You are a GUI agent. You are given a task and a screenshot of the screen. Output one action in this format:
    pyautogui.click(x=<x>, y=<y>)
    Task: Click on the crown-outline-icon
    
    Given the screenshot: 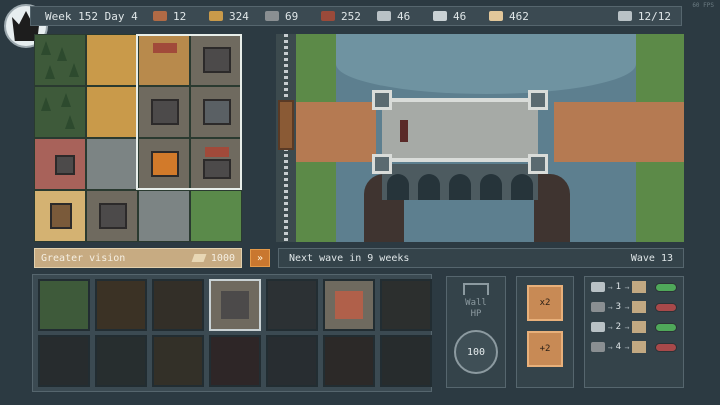 What is the action you would take?
    pyautogui.click(x=476, y=289)
    